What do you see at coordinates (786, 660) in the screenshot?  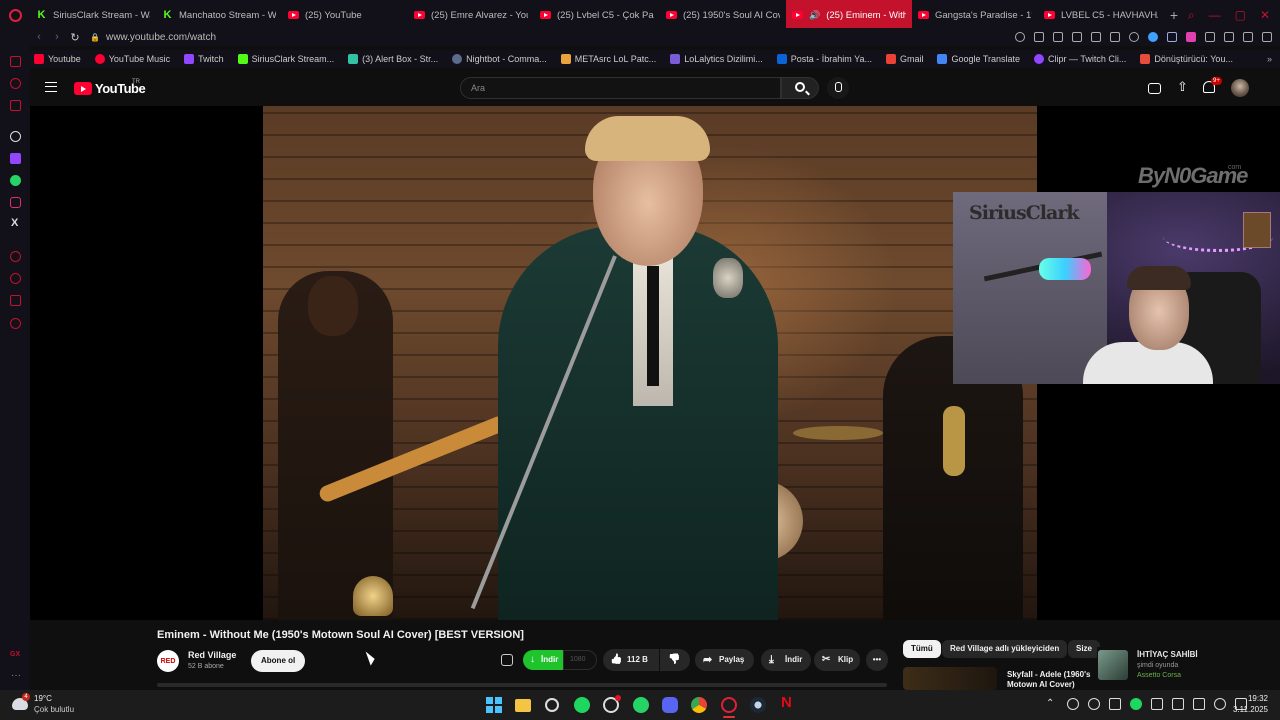 I see `download-button: İndir` at bounding box center [786, 660].